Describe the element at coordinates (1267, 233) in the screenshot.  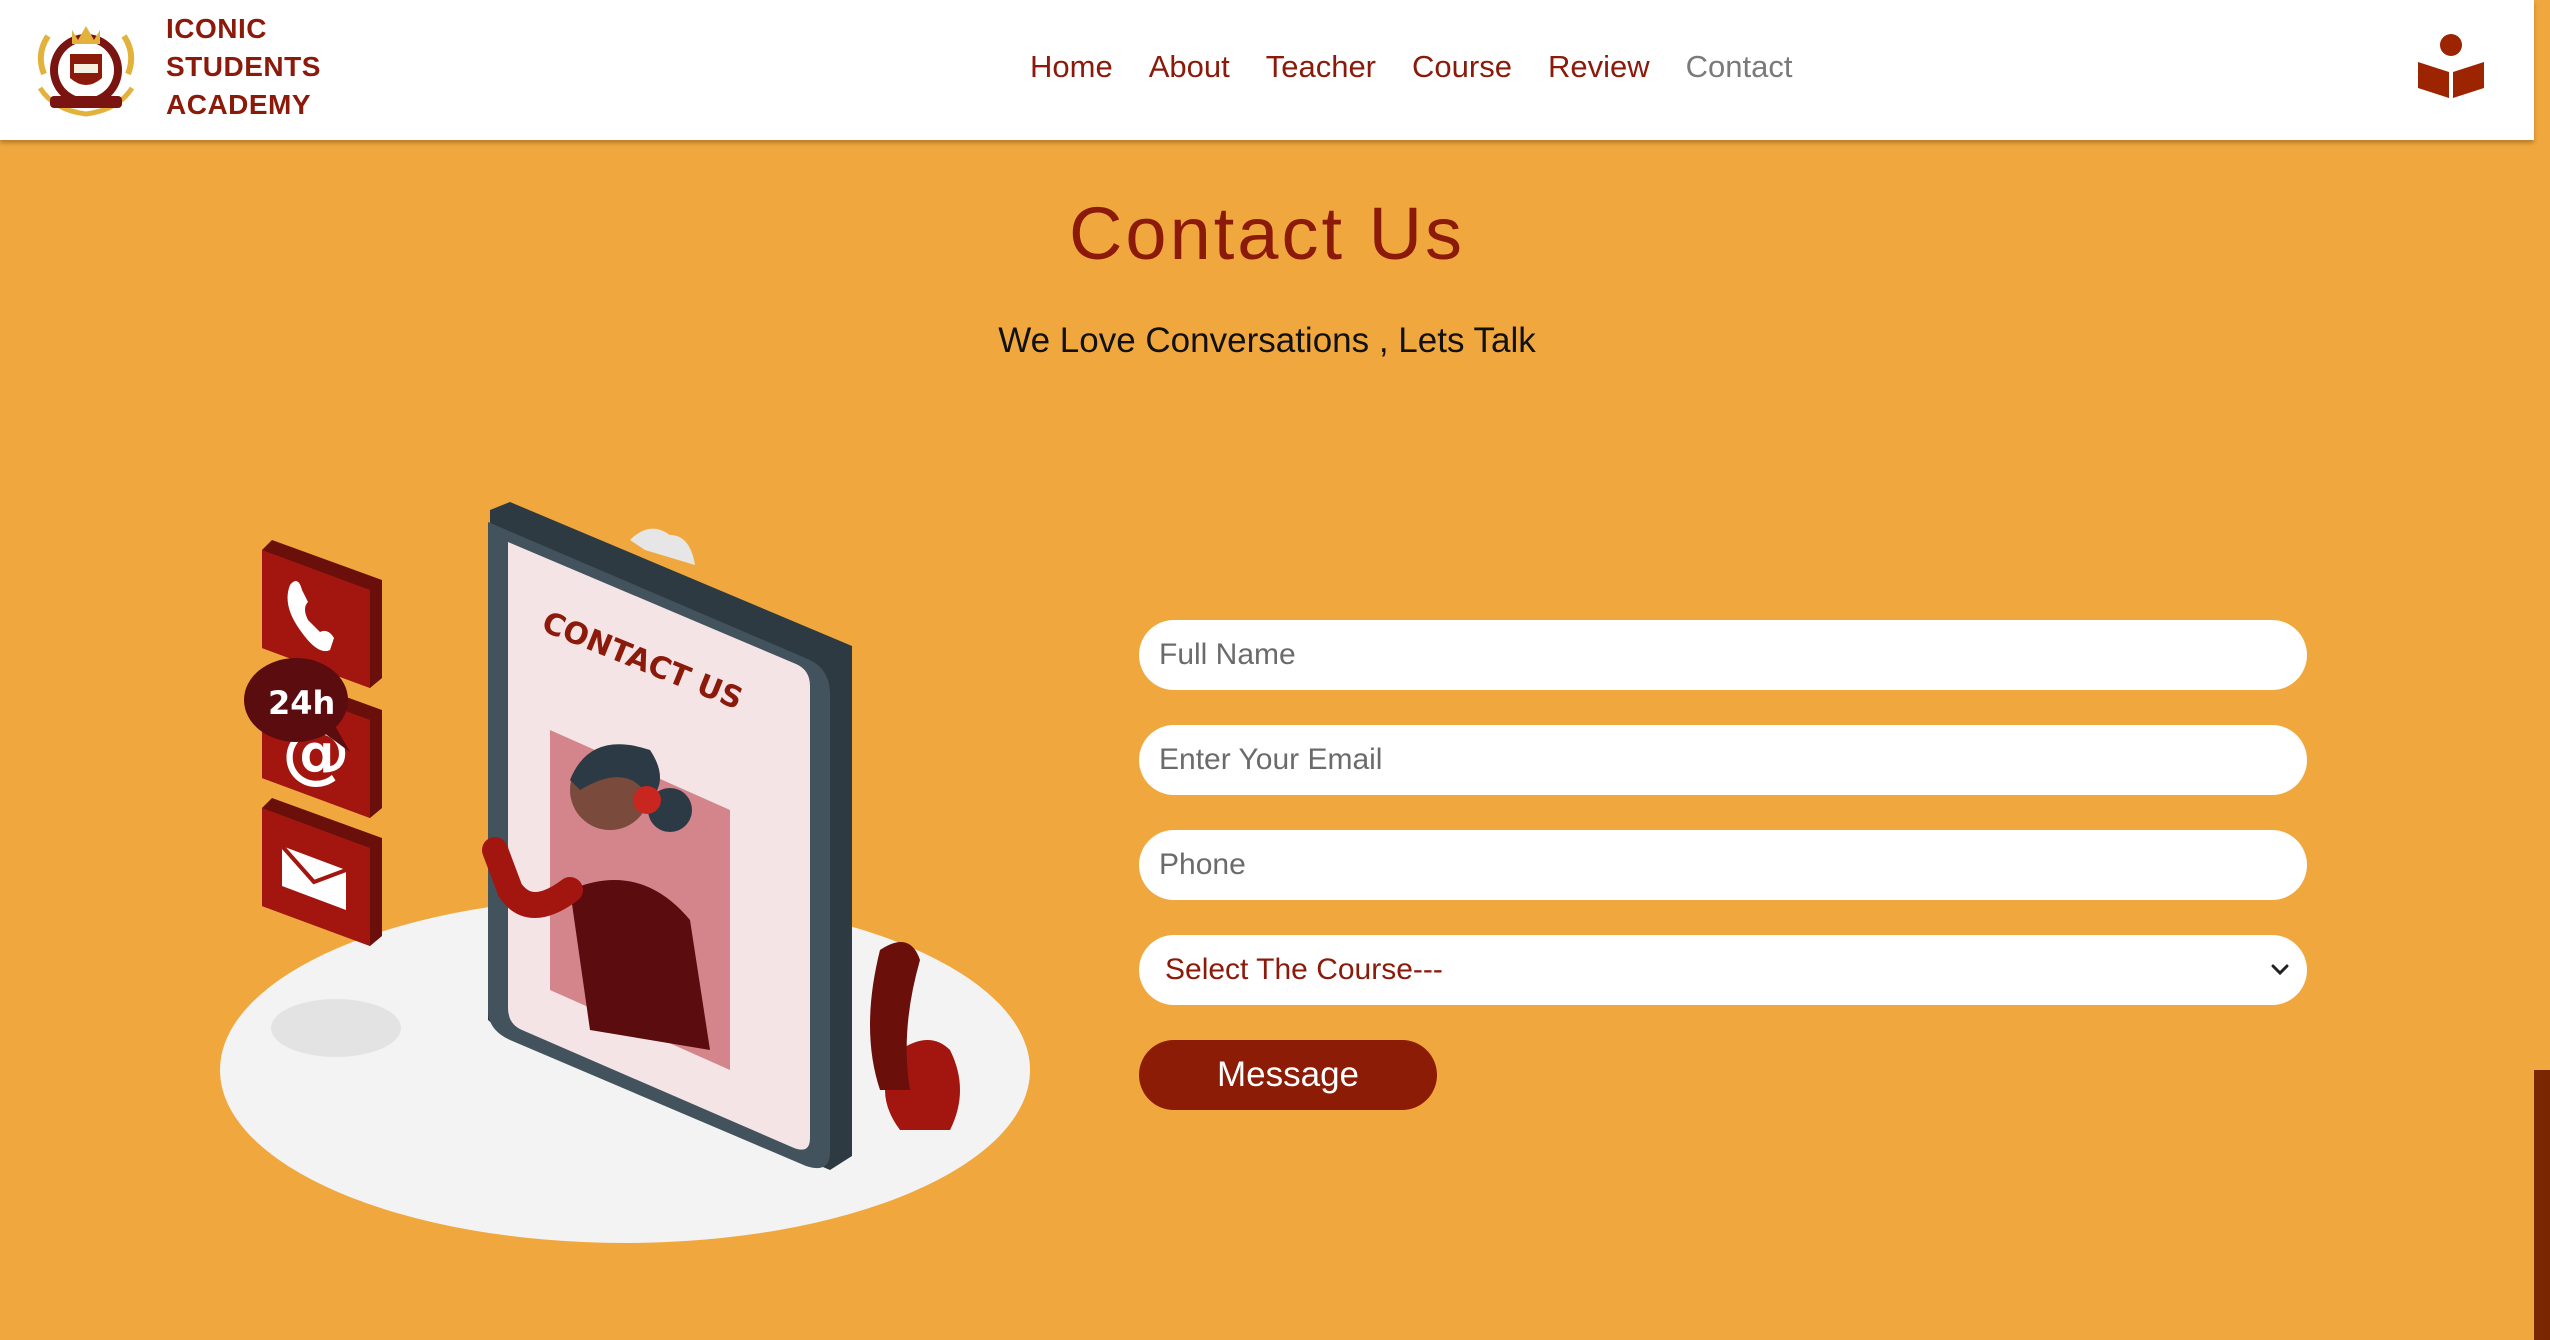
I see `contact-title: Contact Us` at that location.